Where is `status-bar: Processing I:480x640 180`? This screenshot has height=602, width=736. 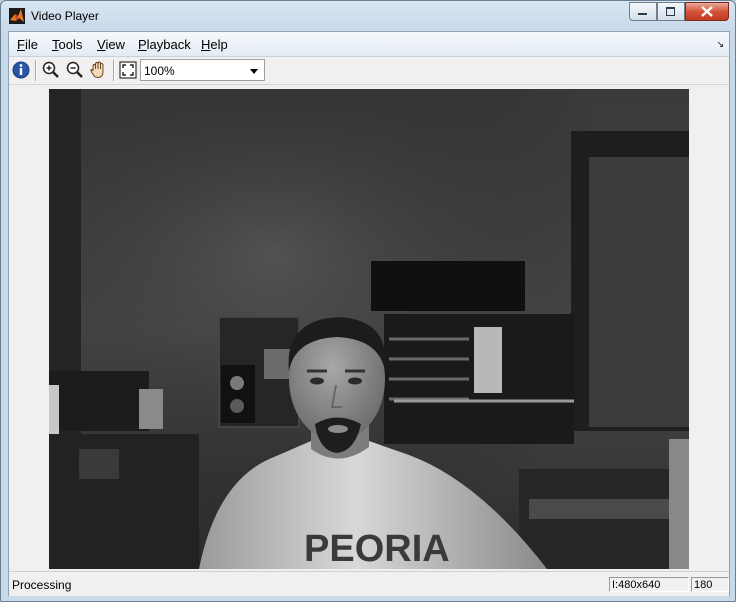
status-bar: Processing I:480x640 180 is located at coordinates (369, 583).